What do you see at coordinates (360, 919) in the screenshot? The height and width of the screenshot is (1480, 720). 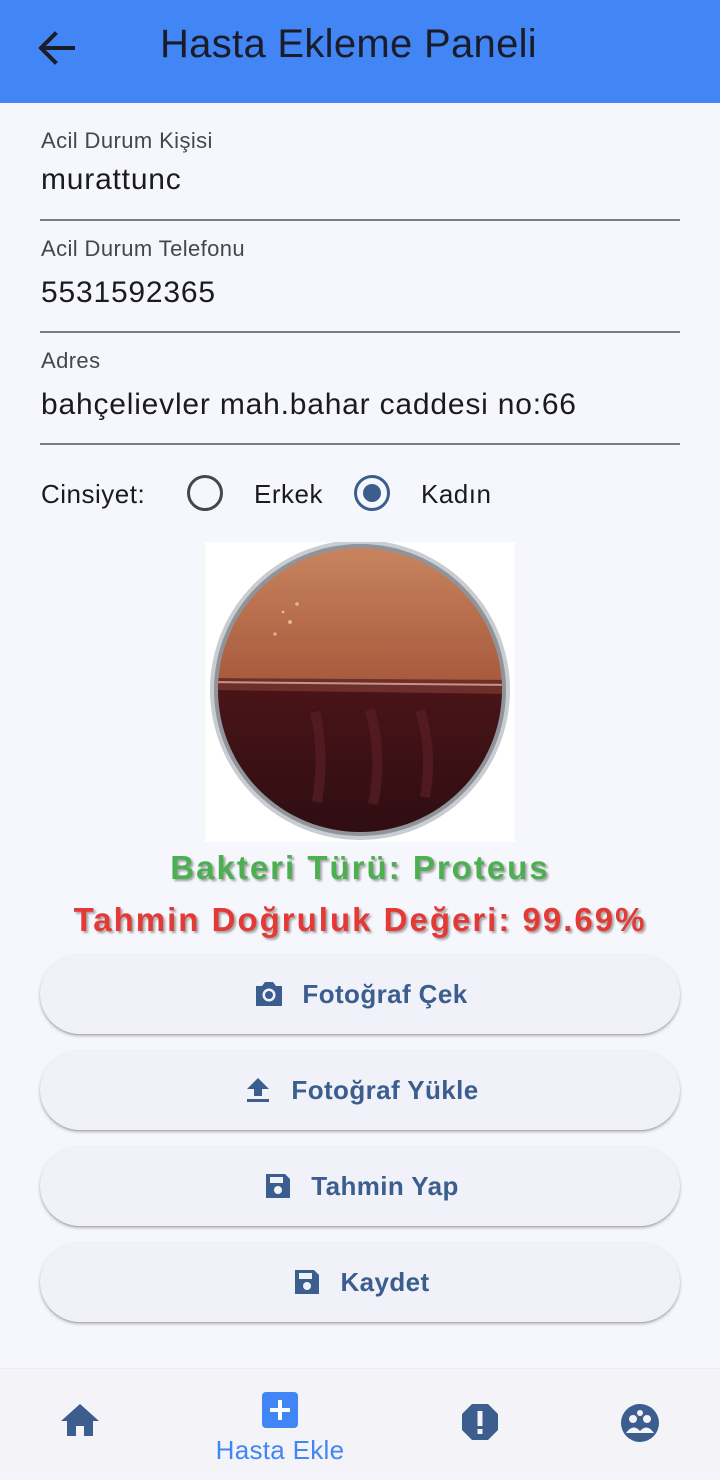 I see `prediction-accuracy-text: Tahmin Doğruluk Değeri: 99.69%` at bounding box center [360, 919].